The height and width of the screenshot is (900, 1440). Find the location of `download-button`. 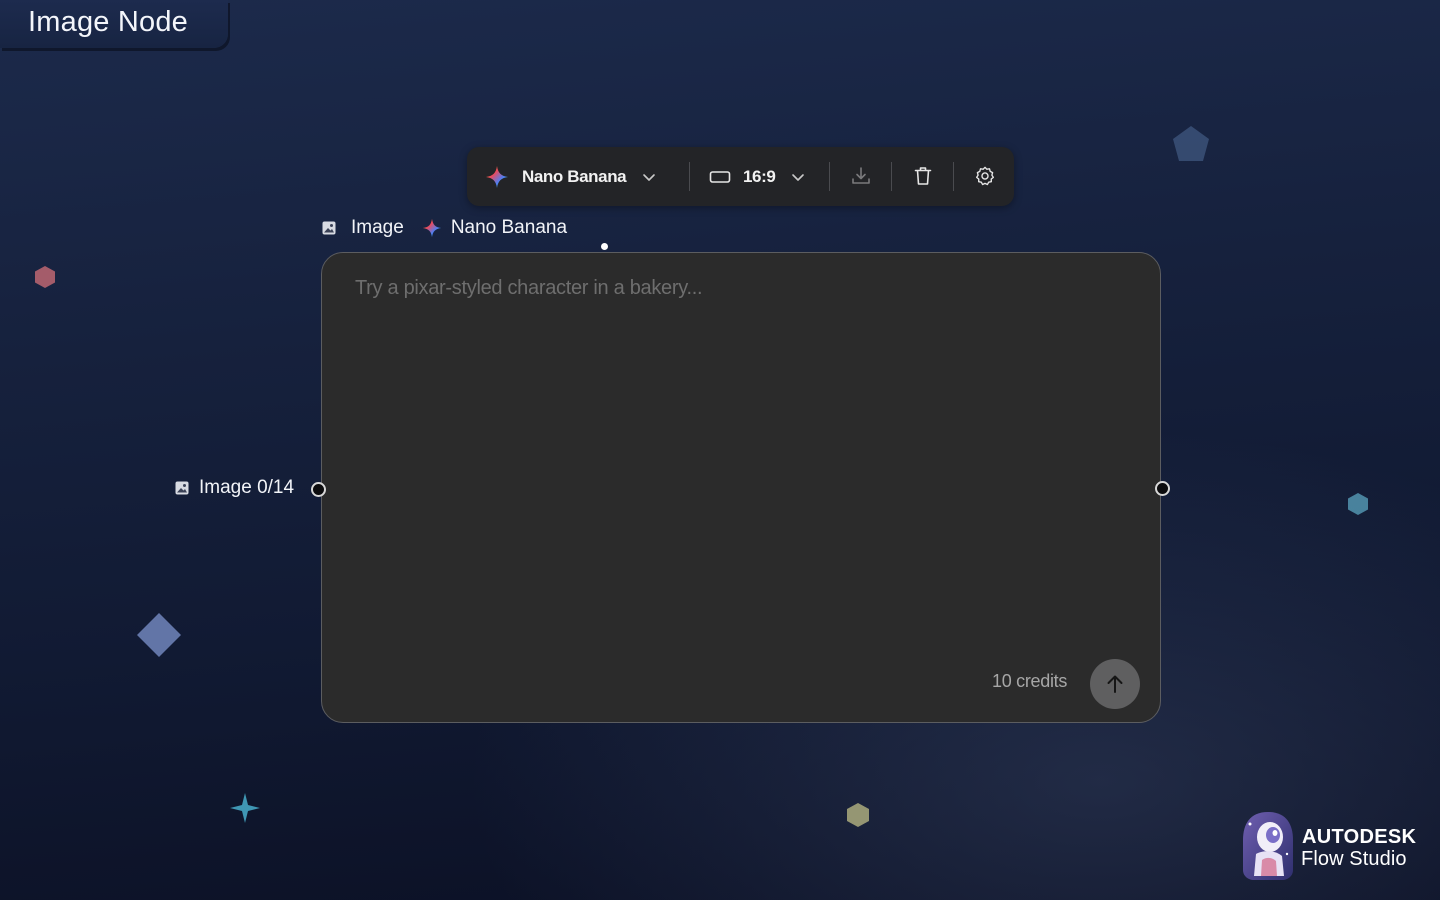

download-button is located at coordinates (861, 176).